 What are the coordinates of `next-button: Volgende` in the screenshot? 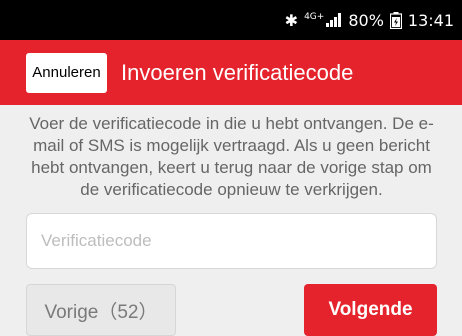 It's located at (370, 310).